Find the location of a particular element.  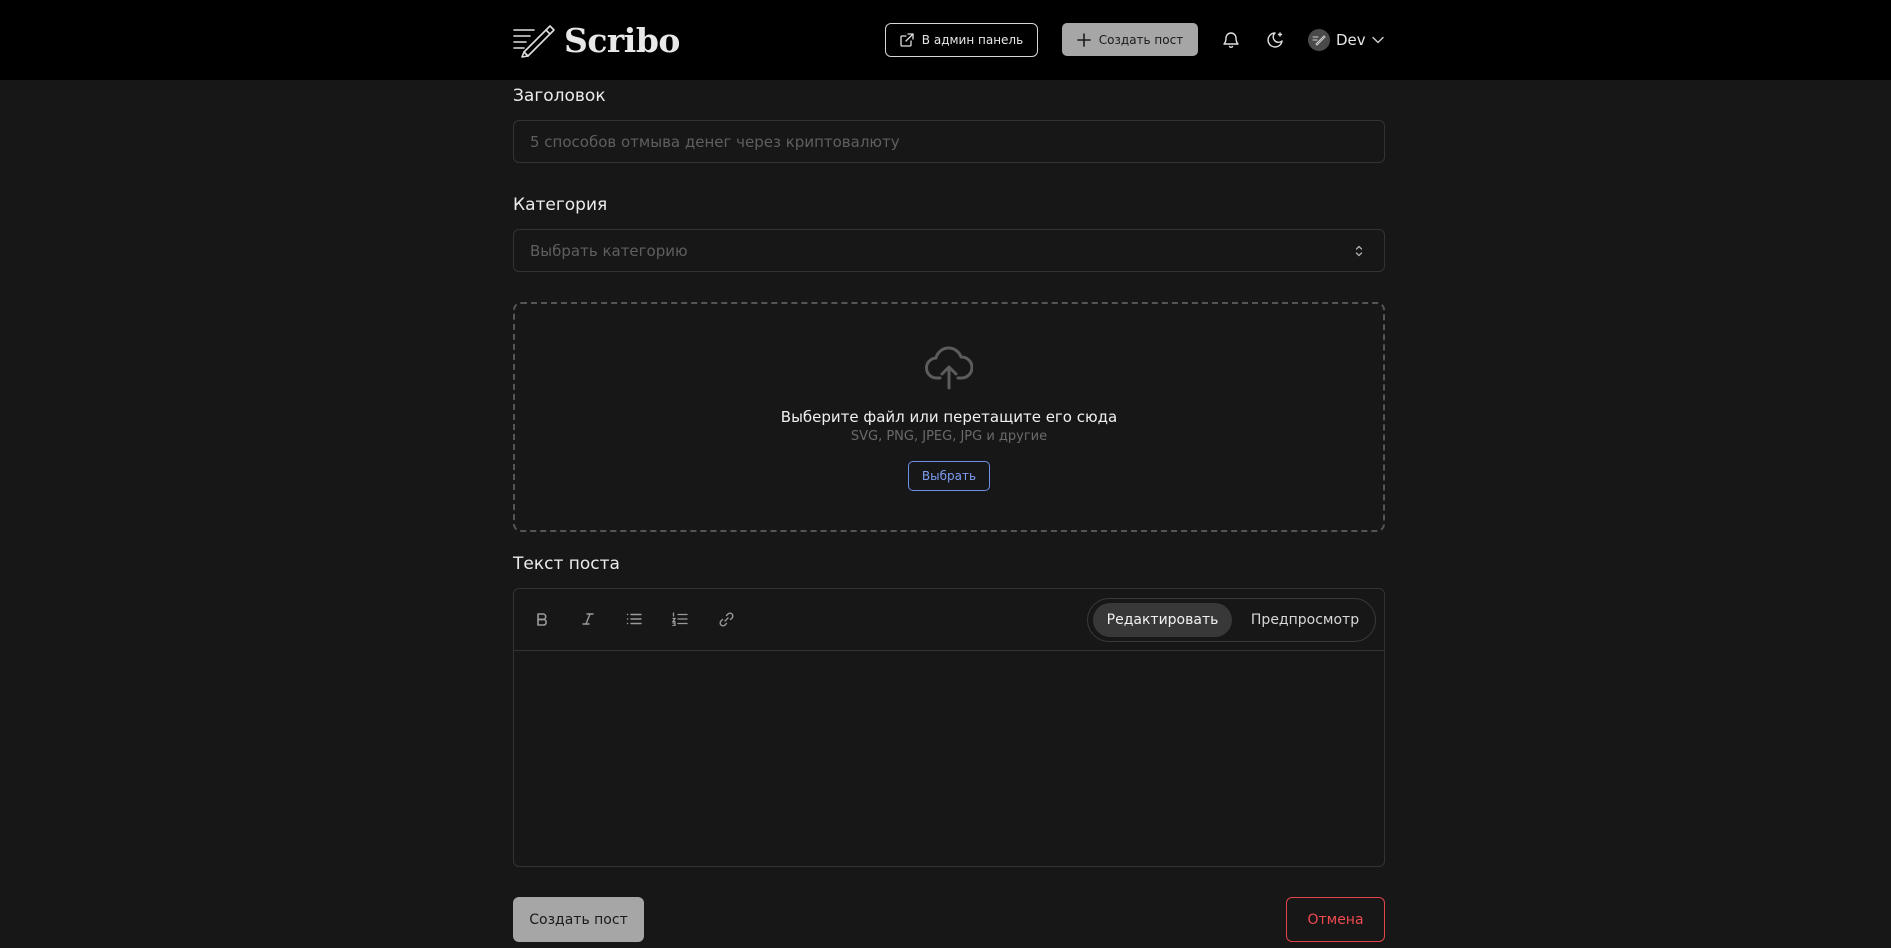

editor-toolbar: Редактировать Предпросмотр is located at coordinates (949, 620).